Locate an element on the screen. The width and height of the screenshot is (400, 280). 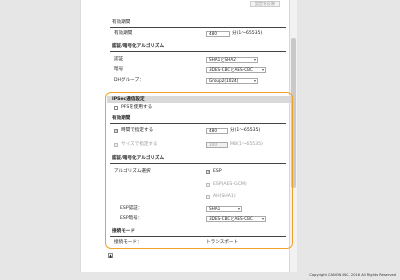
section-title-validity: 有効期間 is located at coordinates (121, 118).